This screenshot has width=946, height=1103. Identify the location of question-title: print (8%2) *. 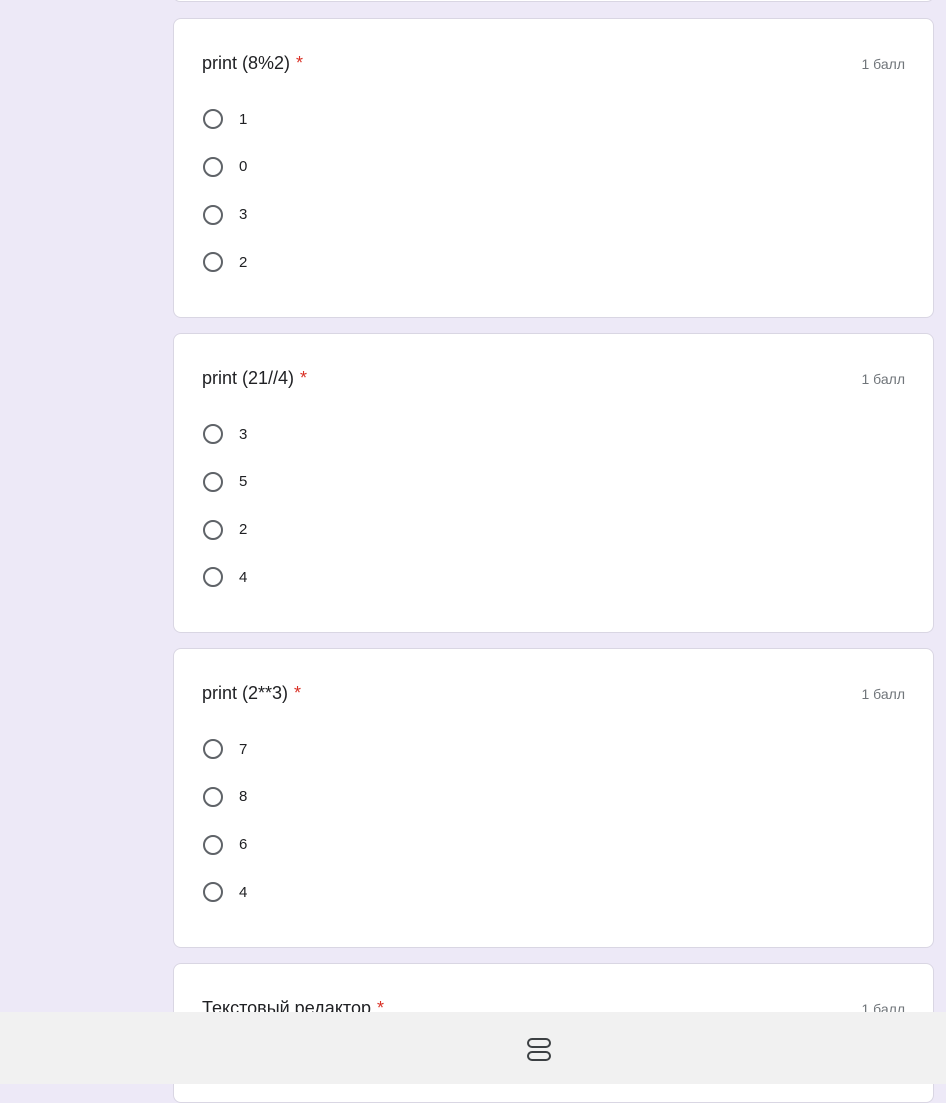
(253, 63).